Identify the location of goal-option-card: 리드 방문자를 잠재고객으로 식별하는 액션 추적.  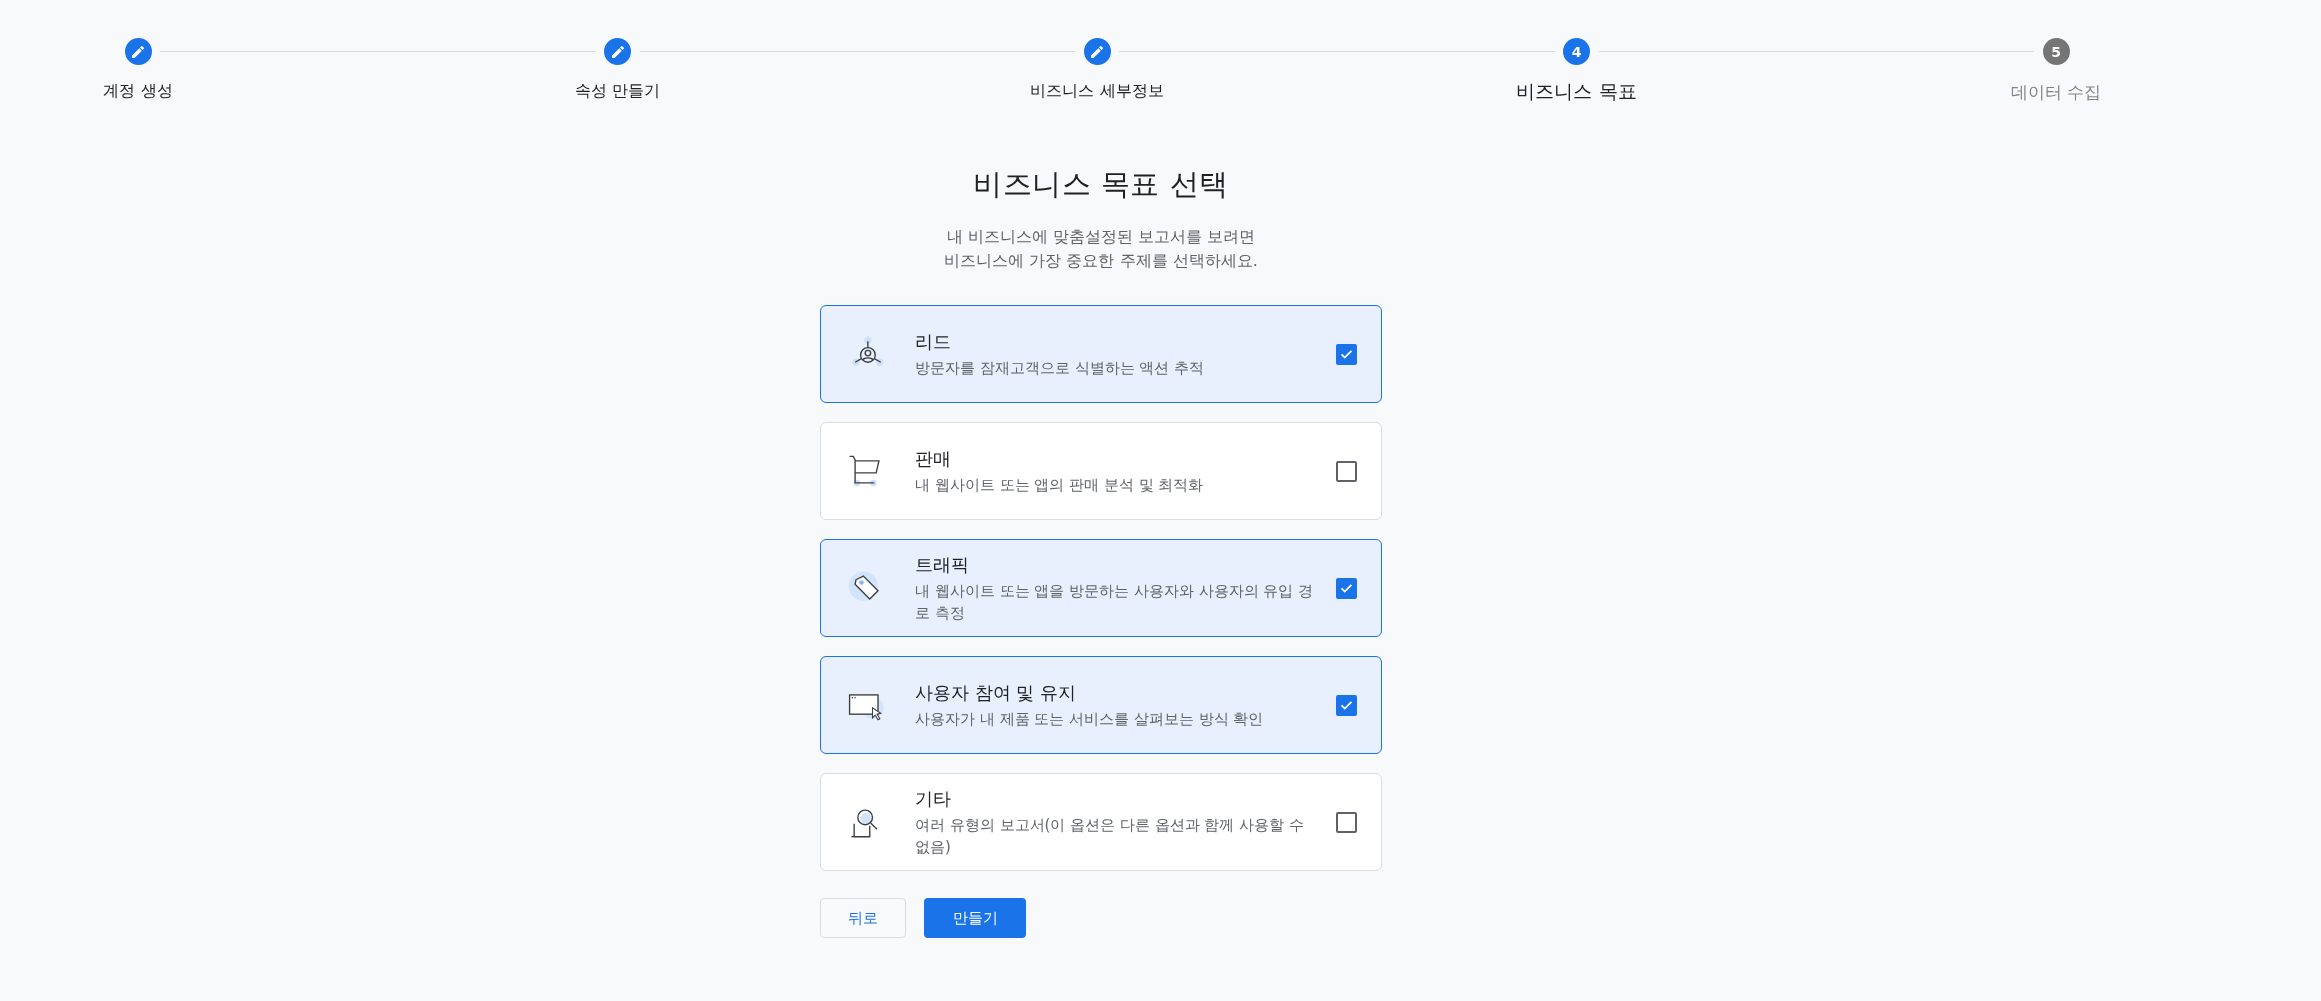
(1101, 354).